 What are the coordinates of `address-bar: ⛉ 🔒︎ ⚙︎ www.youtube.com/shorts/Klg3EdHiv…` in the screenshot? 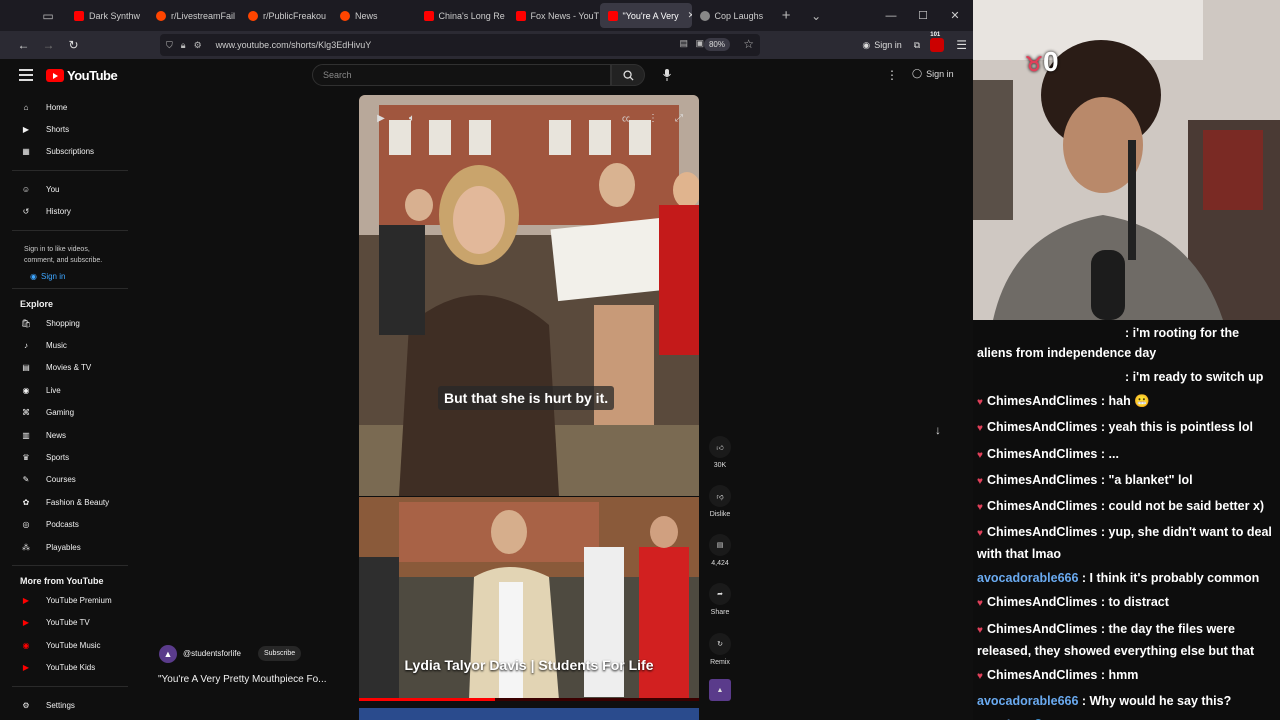 It's located at (460, 45).